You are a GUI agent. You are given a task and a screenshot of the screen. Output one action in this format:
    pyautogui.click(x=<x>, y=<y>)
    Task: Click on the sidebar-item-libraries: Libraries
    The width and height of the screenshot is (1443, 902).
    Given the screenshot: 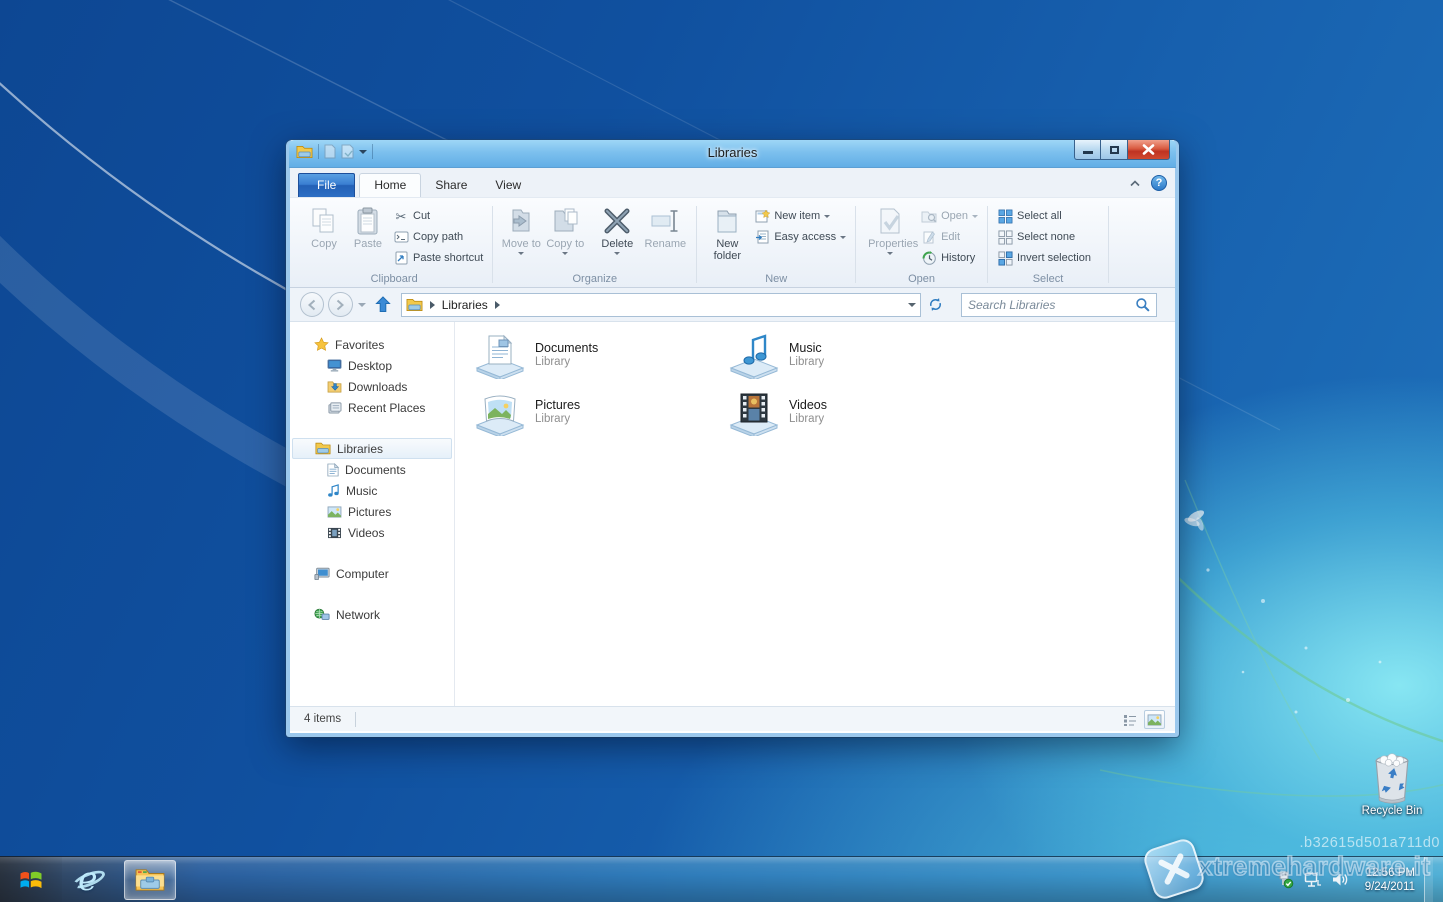 What is the action you would take?
    pyautogui.click(x=372, y=448)
    